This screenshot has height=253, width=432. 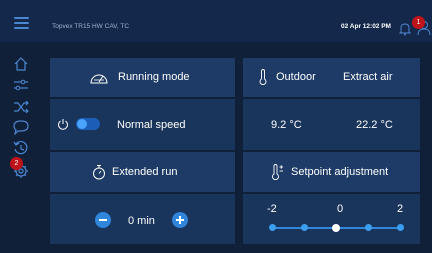 I want to click on device-title: Topvex TR15 HW CAV, TC, so click(x=91, y=26).